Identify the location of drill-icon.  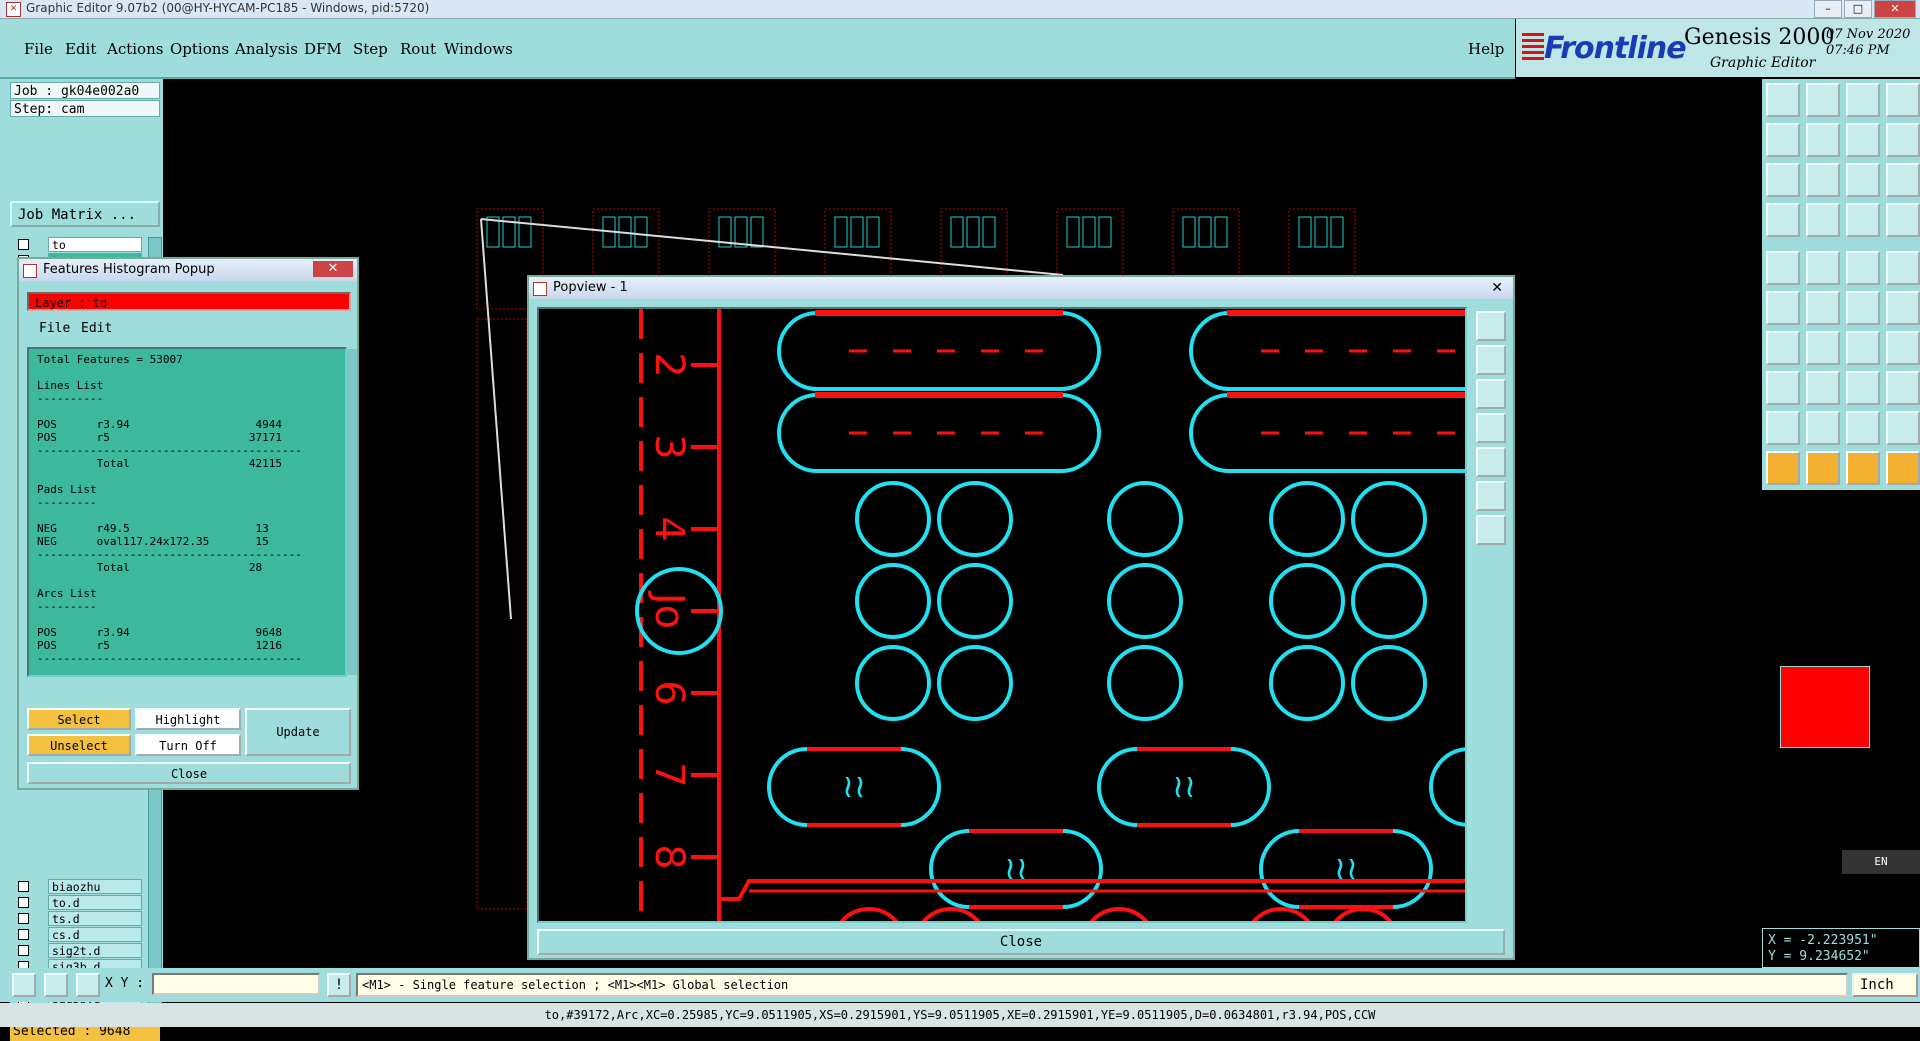
(1783, 388).